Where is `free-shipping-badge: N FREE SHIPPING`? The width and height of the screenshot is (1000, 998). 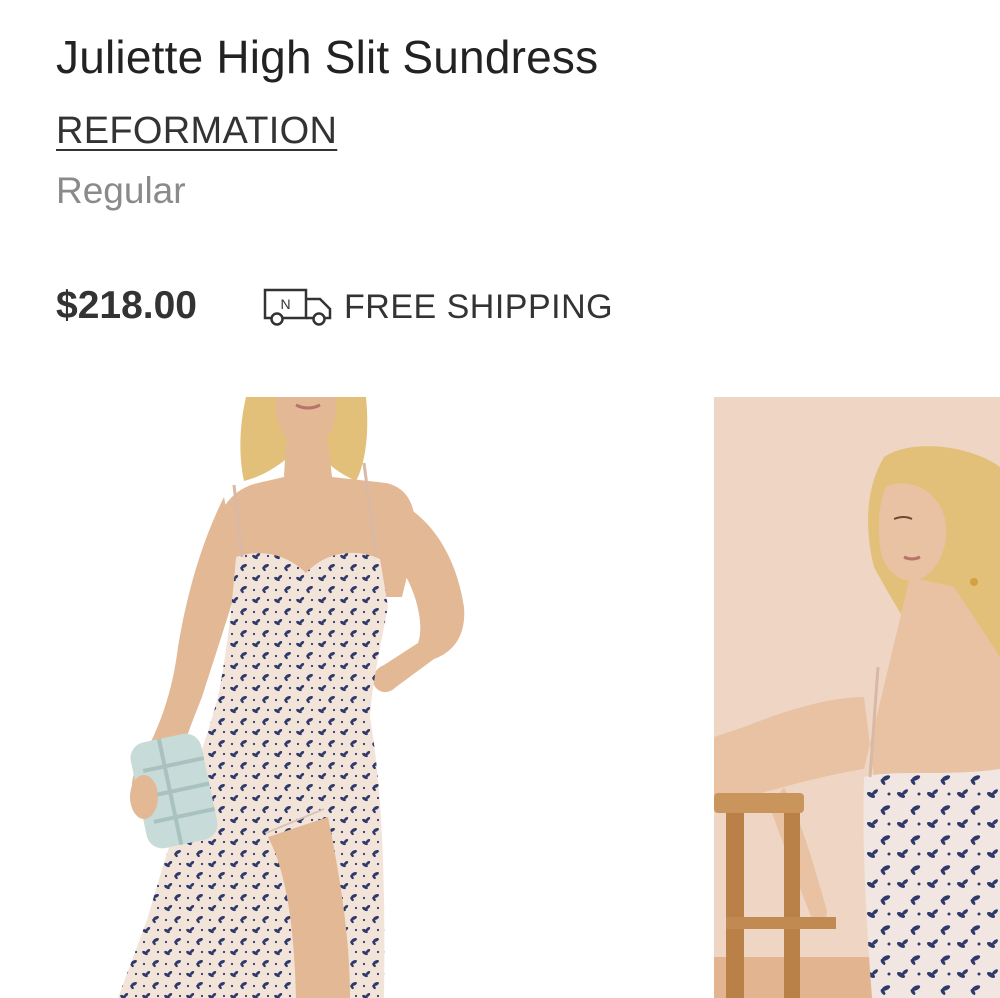
free-shipping-badge: N FREE SHIPPING is located at coordinates (437, 307).